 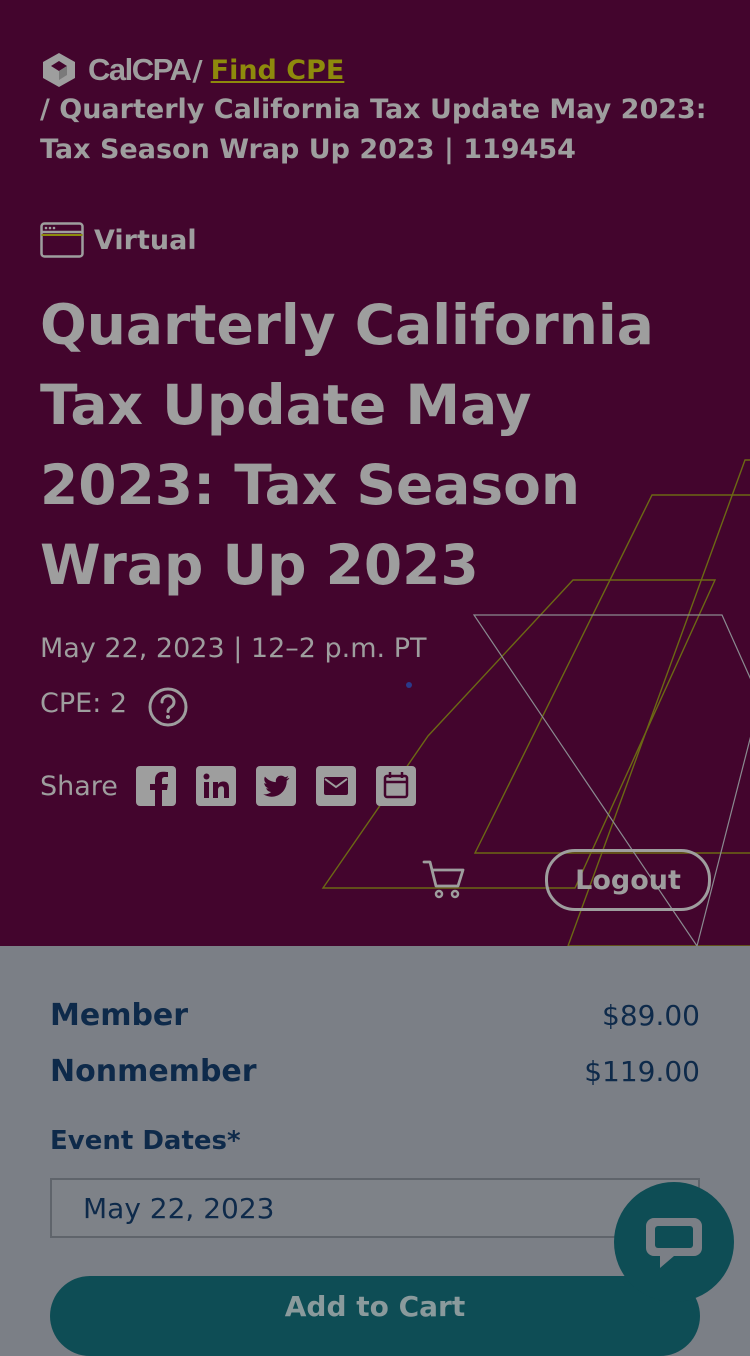 I want to click on twitter-icon, so click(x=276, y=786).